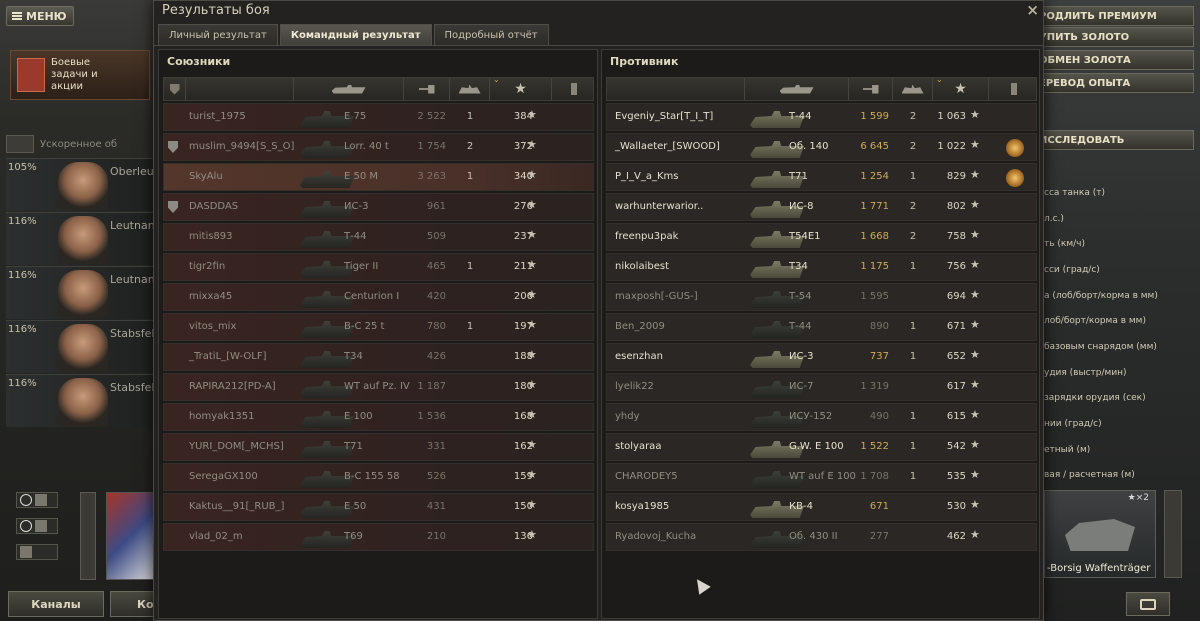 The height and width of the screenshot is (621, 1200). Describe the element at coordinates (88, 536) in the screenshot. I see `carousel-scroll-left` at that location.